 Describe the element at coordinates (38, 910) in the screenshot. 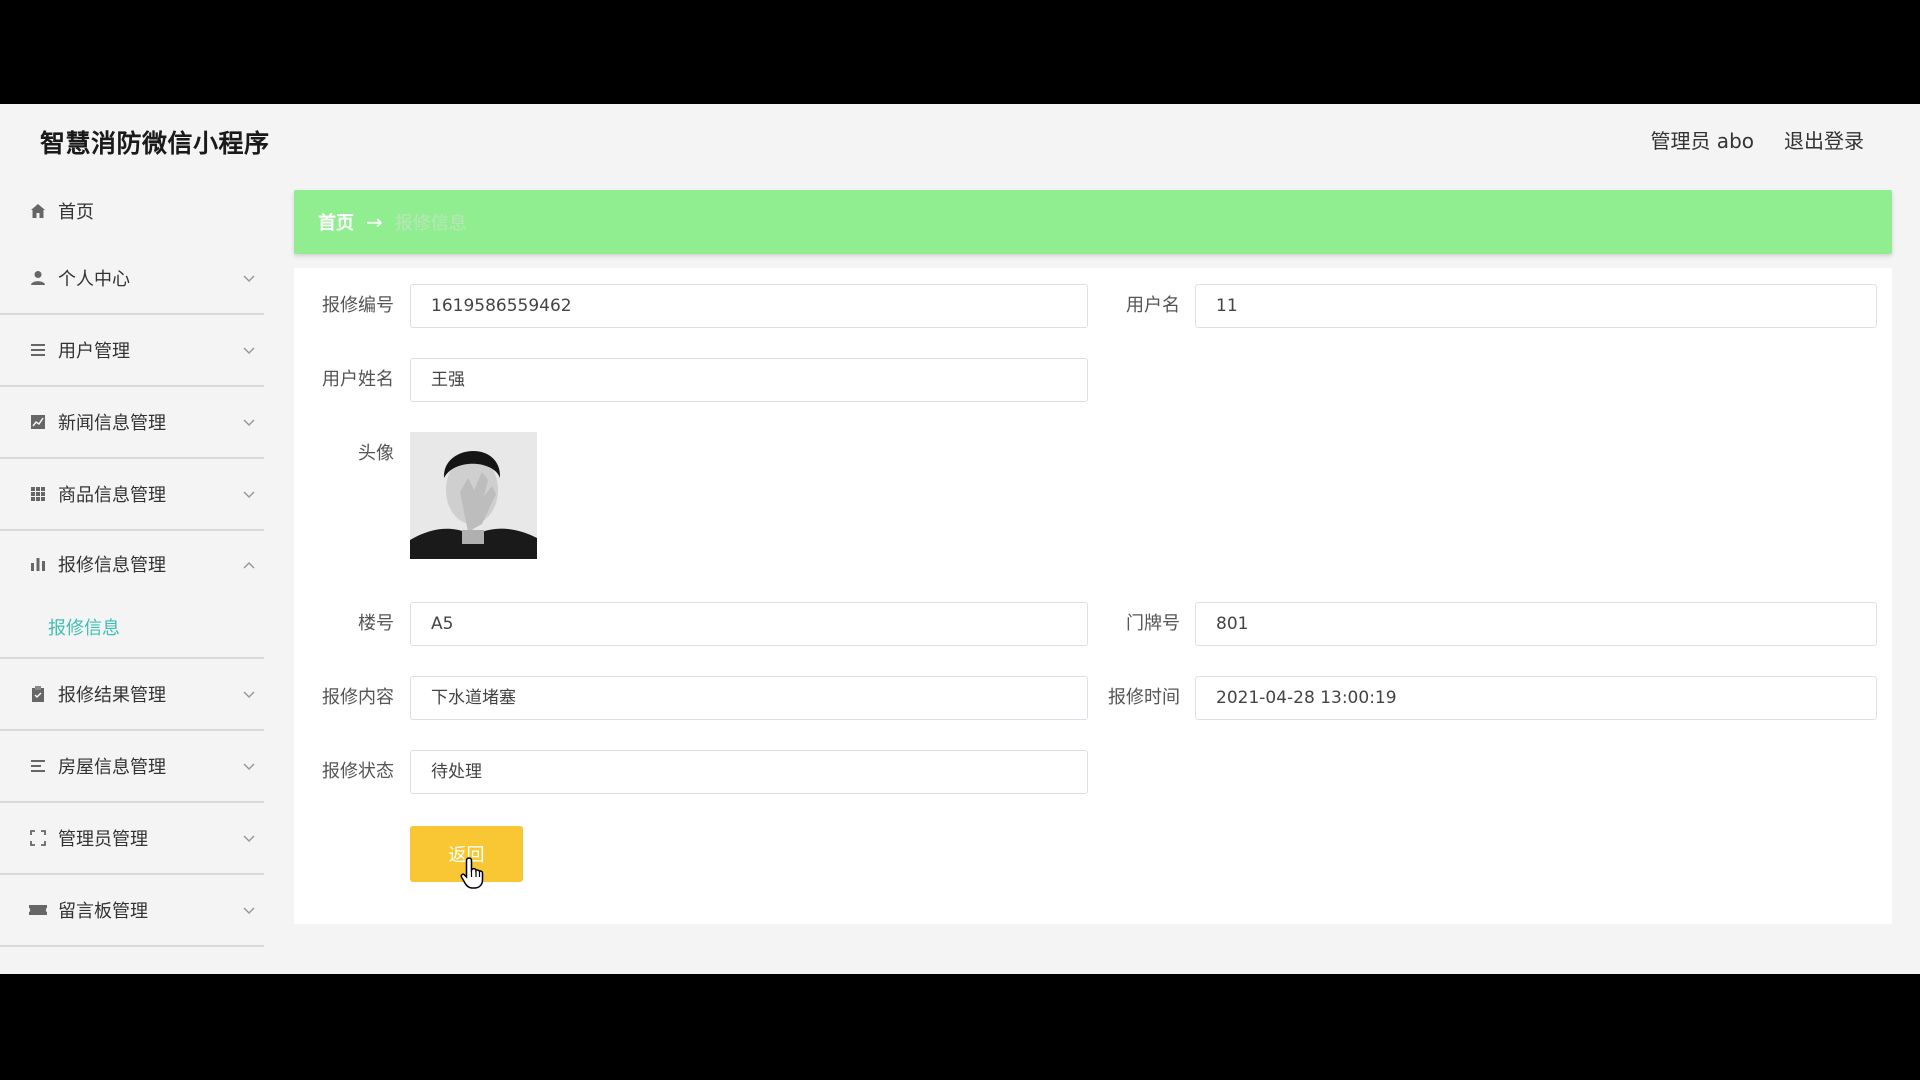

I see `ticket-icon` at that location.